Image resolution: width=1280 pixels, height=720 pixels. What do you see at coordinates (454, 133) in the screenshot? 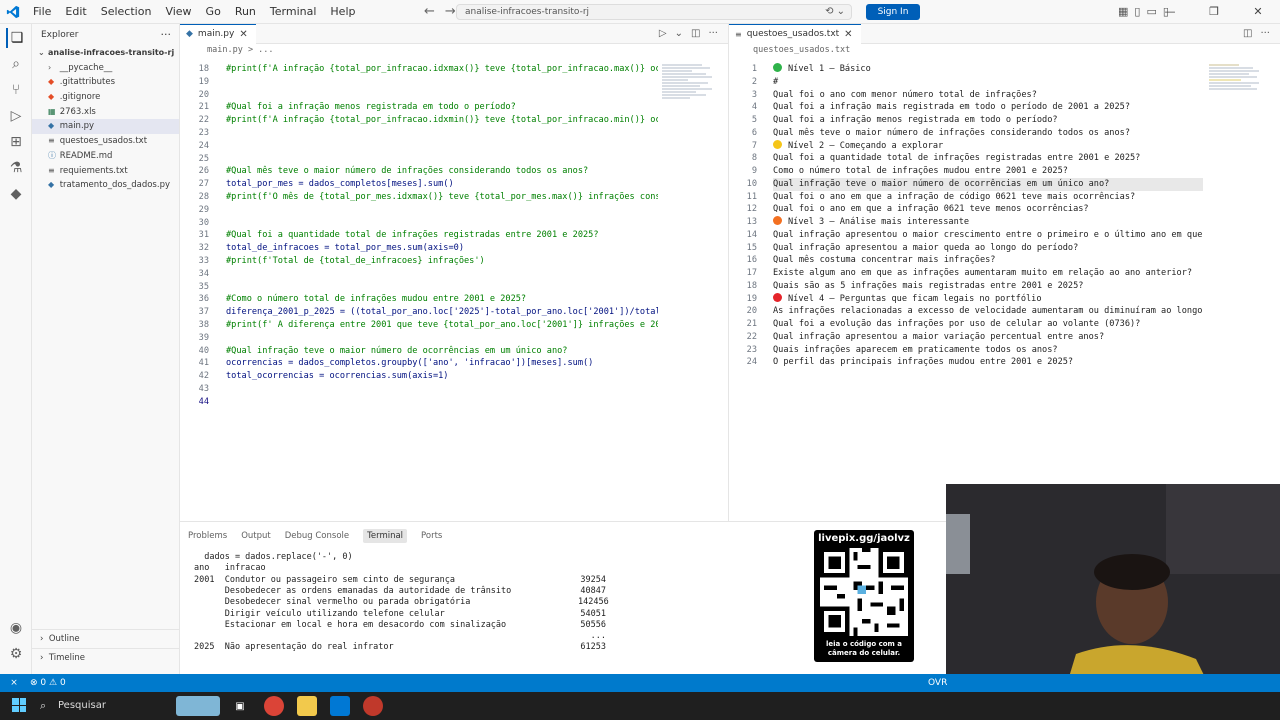
I see `code-line: 23` at bounding box center [454, 133].